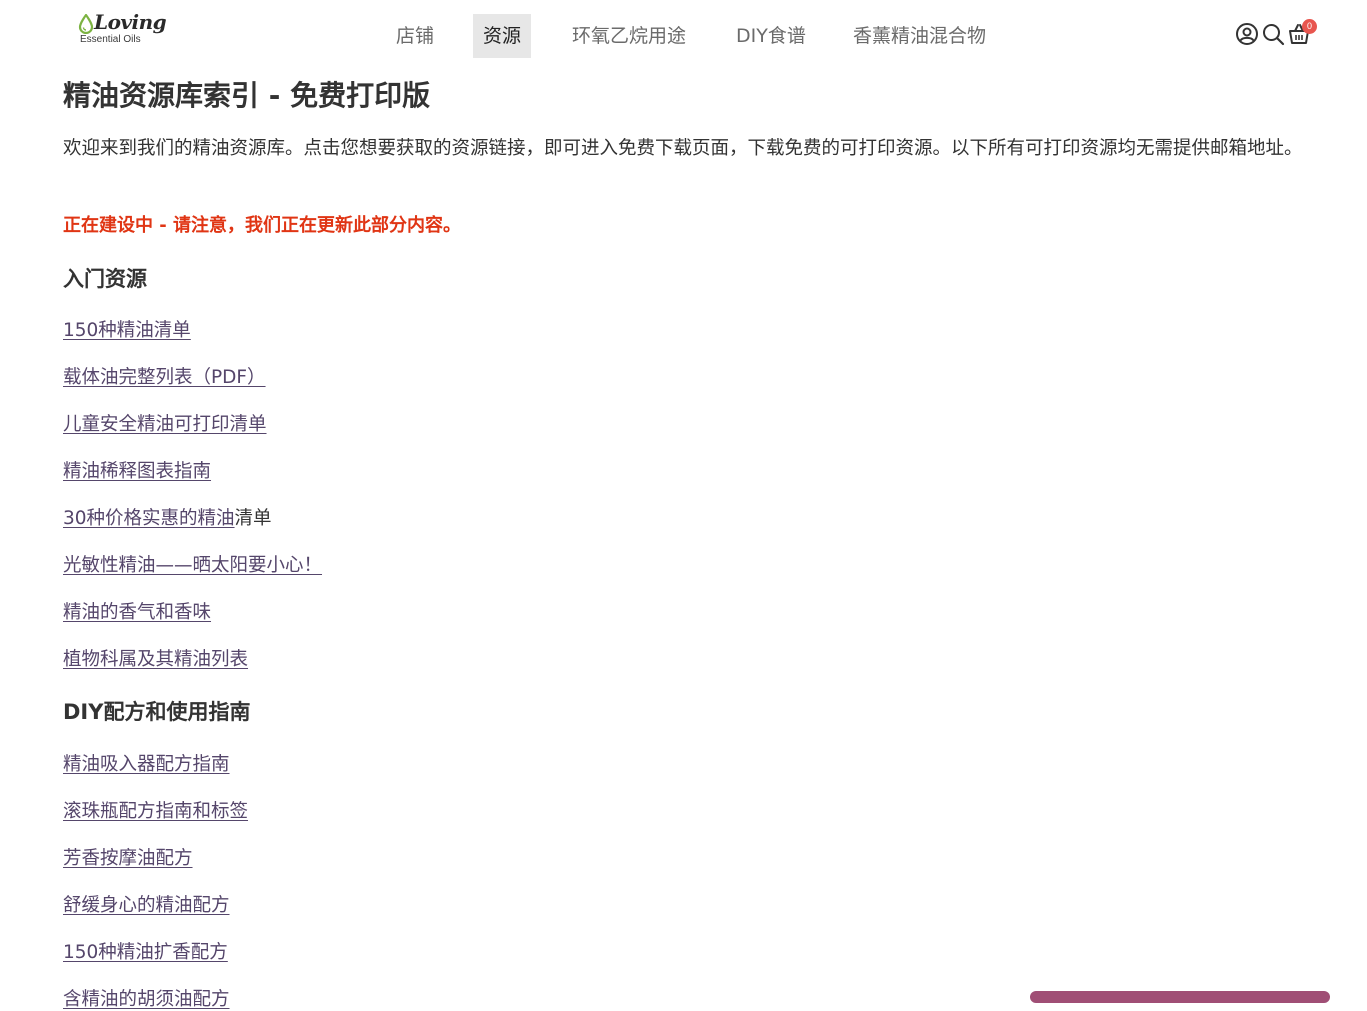 Image resolution: width=1367 pixels, height=1011 pixels. I want to click on link-150-oils-list: 150种精油清单, so click(127, 329).